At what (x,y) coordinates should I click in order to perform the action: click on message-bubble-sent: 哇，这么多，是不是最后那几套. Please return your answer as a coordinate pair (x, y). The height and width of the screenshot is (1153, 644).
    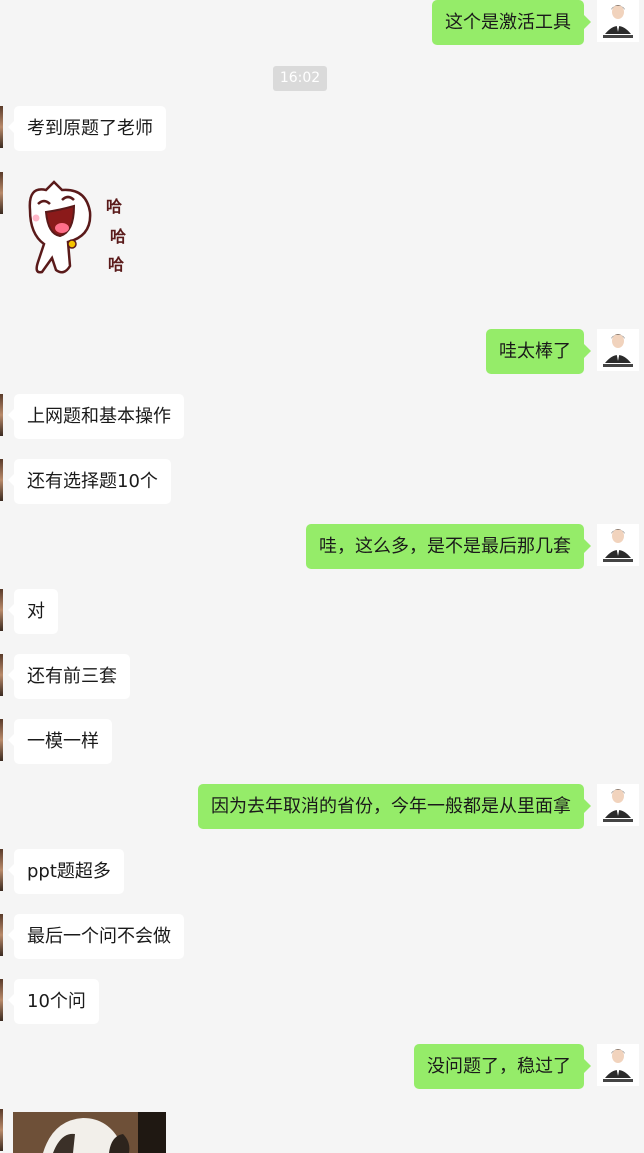
    Looking at the image, I should click on (448, 546).